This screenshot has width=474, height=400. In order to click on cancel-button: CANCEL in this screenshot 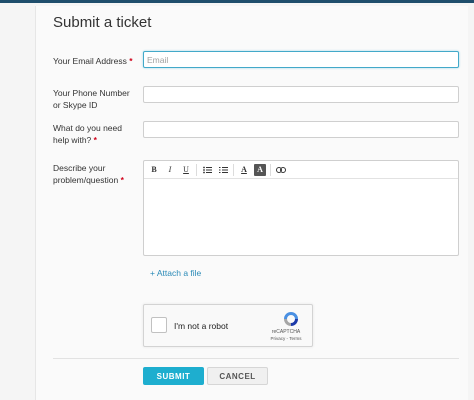, I will do `click(237, 376)`.